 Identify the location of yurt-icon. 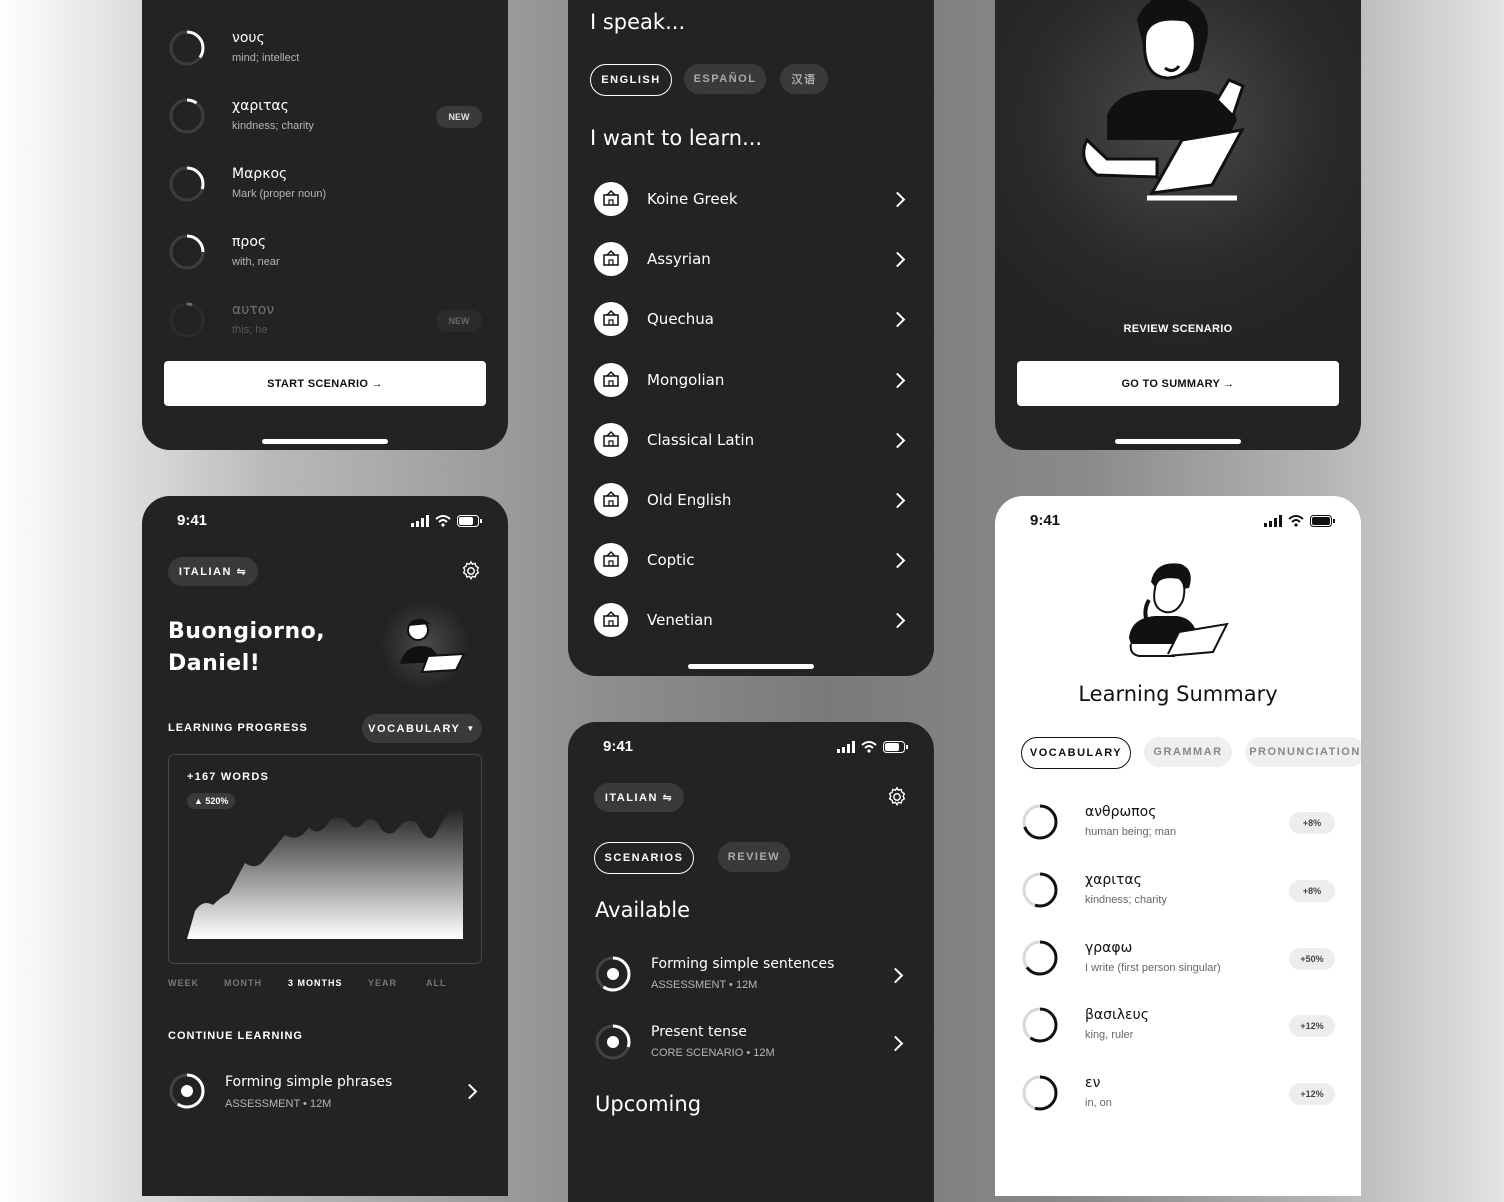
(611, 379).